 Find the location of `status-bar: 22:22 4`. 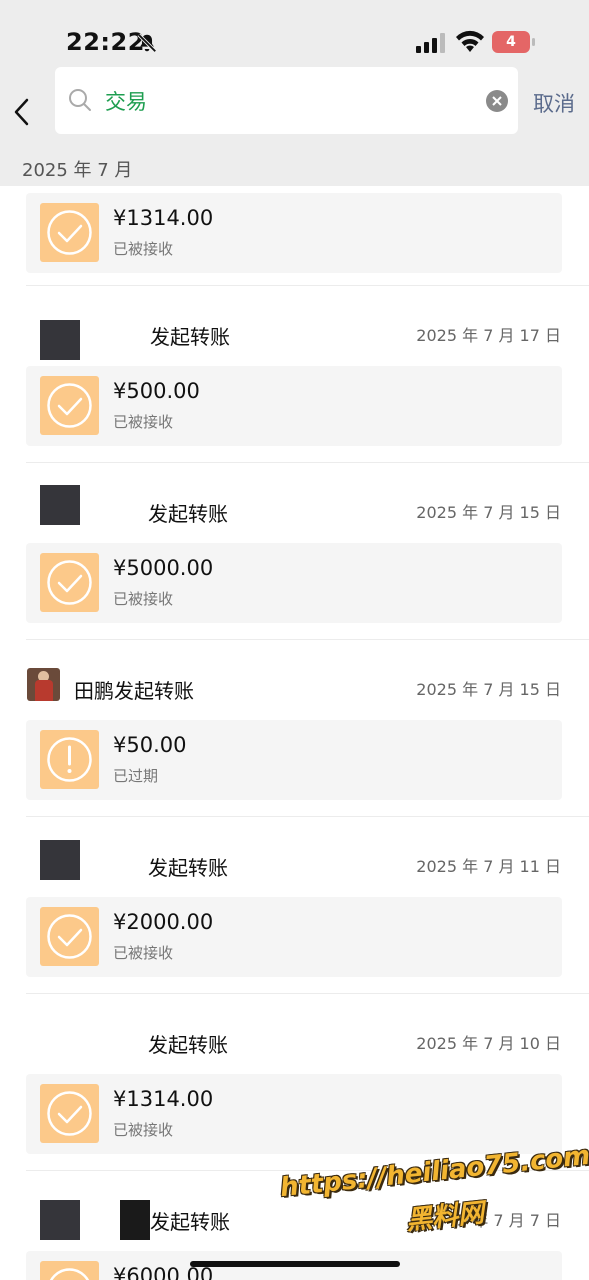

status-bar: 22:22 4 is located at coordinates (294, 31).